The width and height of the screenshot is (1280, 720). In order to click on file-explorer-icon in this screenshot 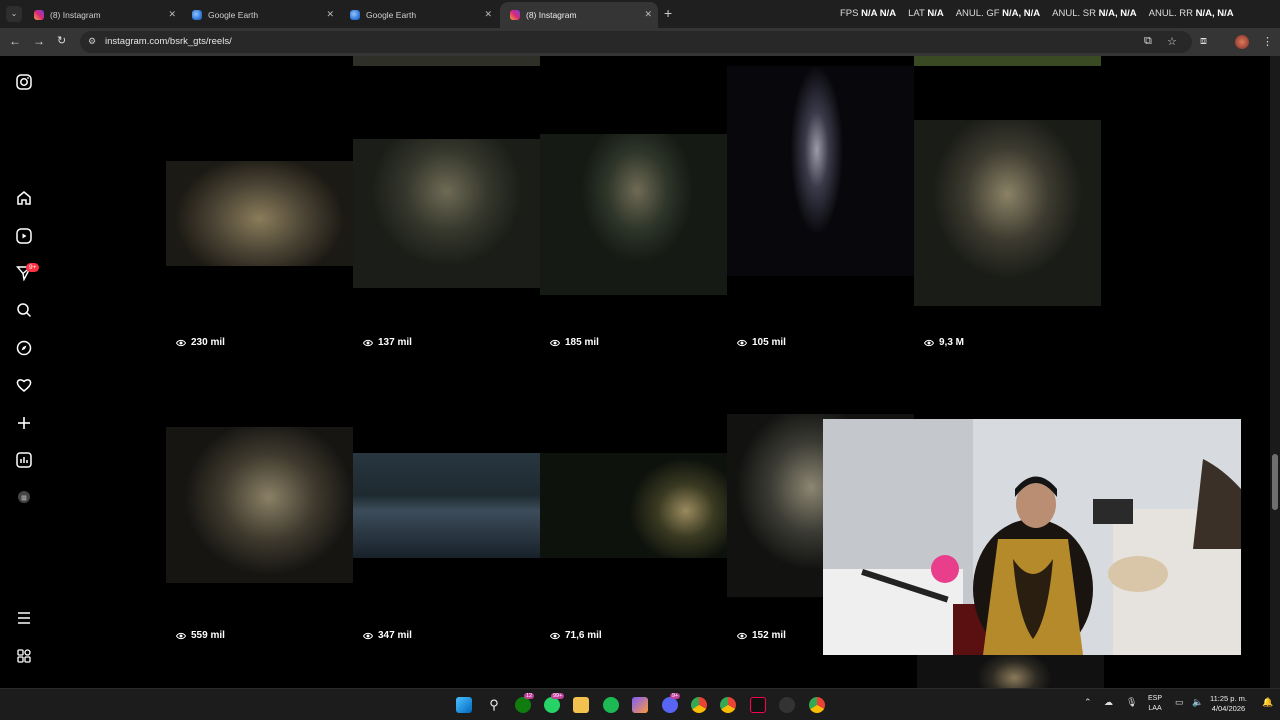, I will do `click(581, 705)`.